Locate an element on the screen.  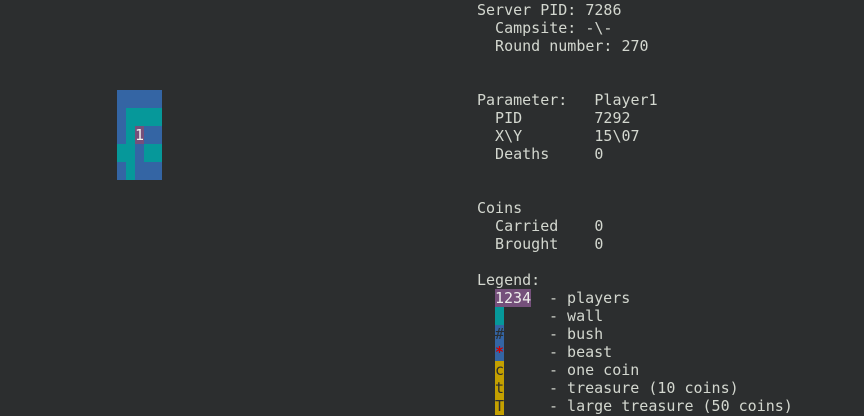
legend-wall-swatch is located at coordinates (499, 316).